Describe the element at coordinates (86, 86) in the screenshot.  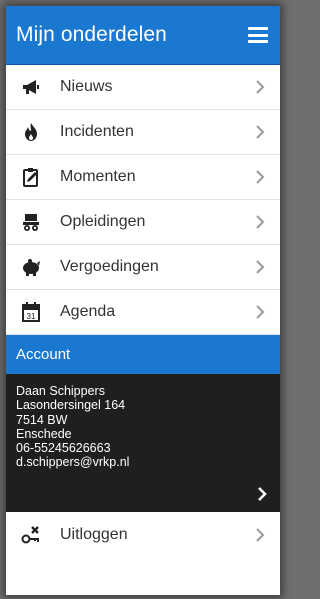
I see `menu-item-label: Nieuws` at that location.